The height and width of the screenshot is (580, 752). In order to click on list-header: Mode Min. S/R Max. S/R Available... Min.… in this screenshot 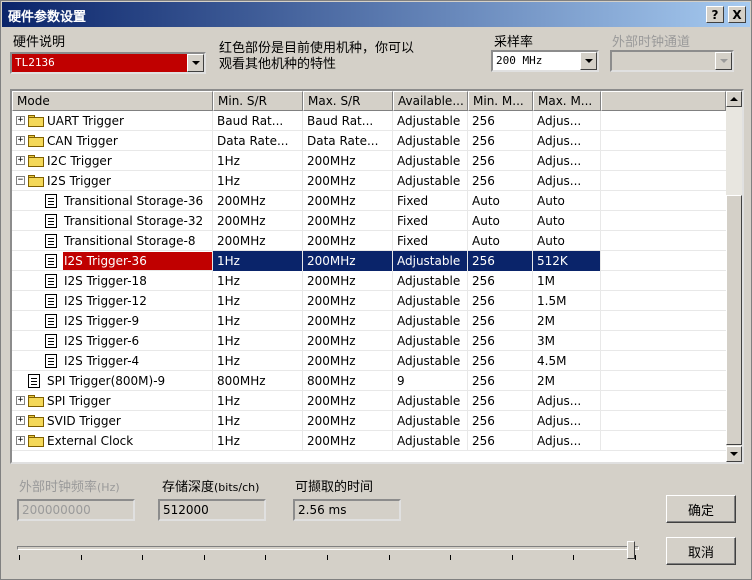, I will do `click(369, 101)`.